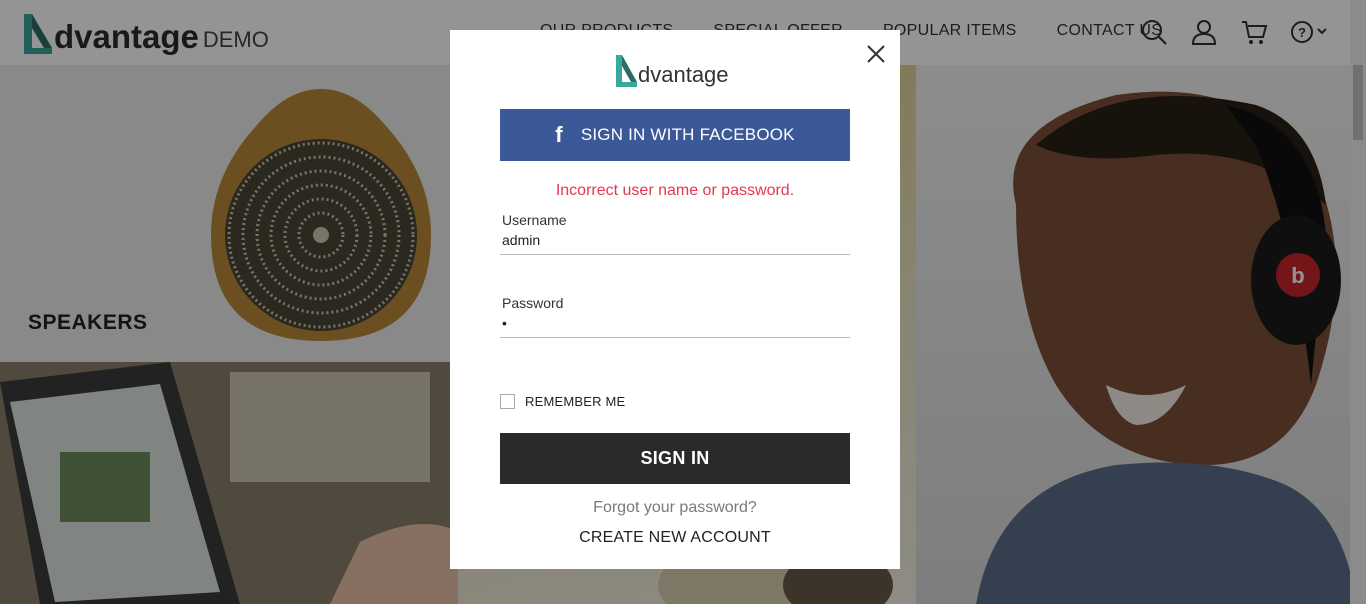  What do you see at coordinates (683, 74) in the screenshot?
I see `modal-logo-text: dvantage` at bounding box center [683, 74].